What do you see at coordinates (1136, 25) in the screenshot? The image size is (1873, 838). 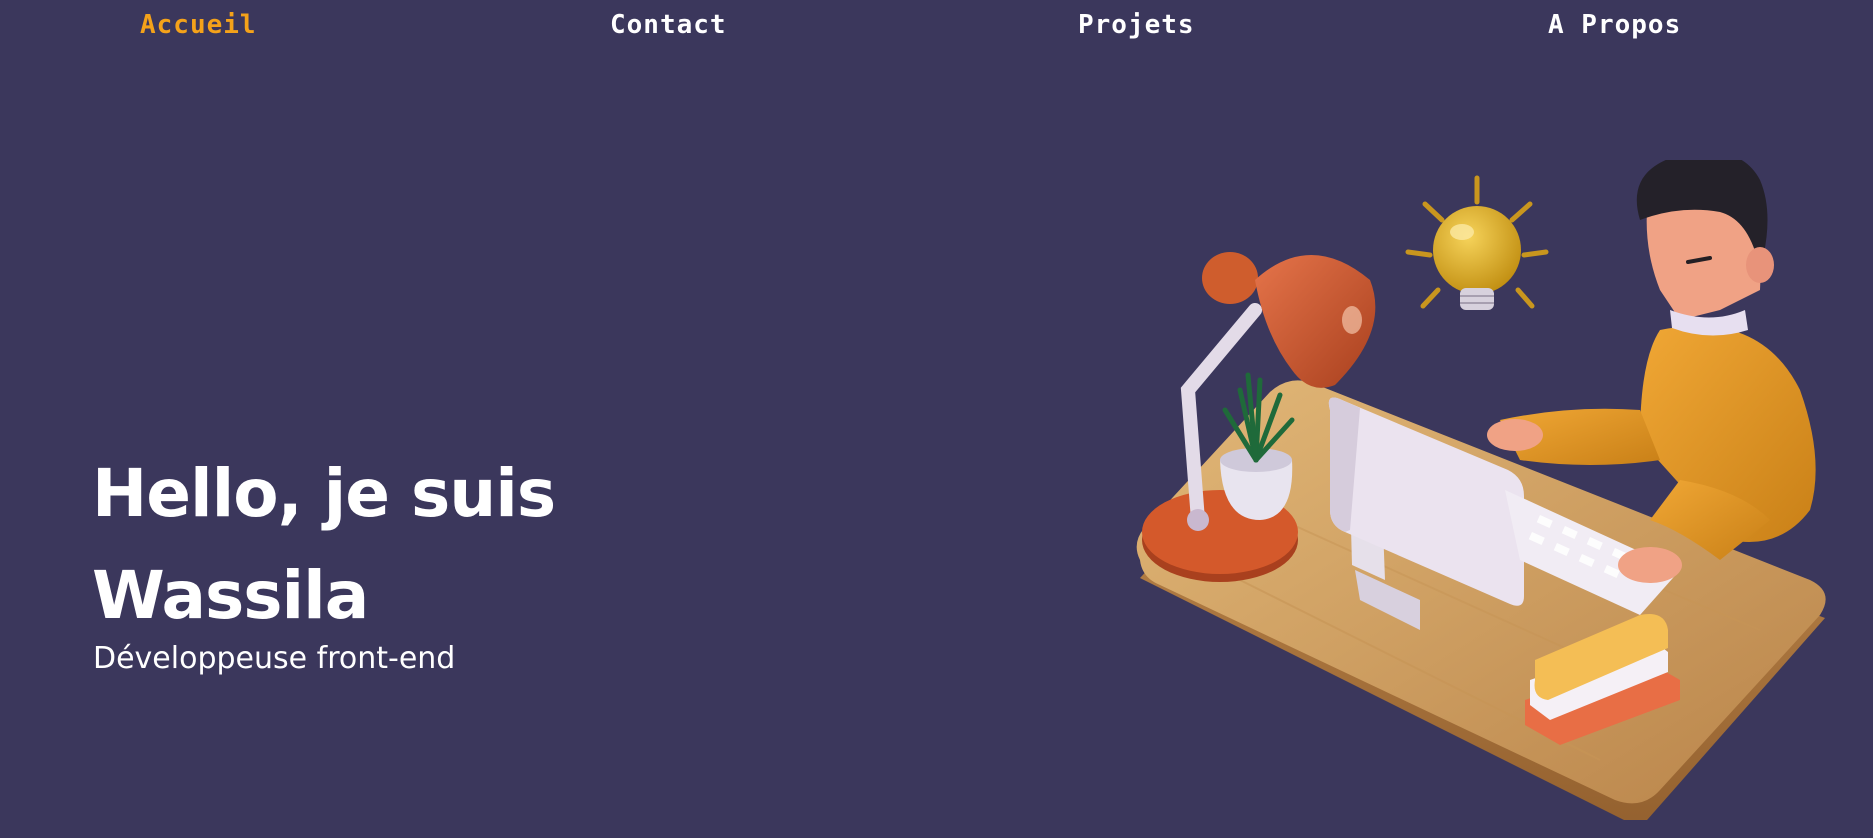 I see `nav-link-projets: Projets` at bounding box center [1136, 25].